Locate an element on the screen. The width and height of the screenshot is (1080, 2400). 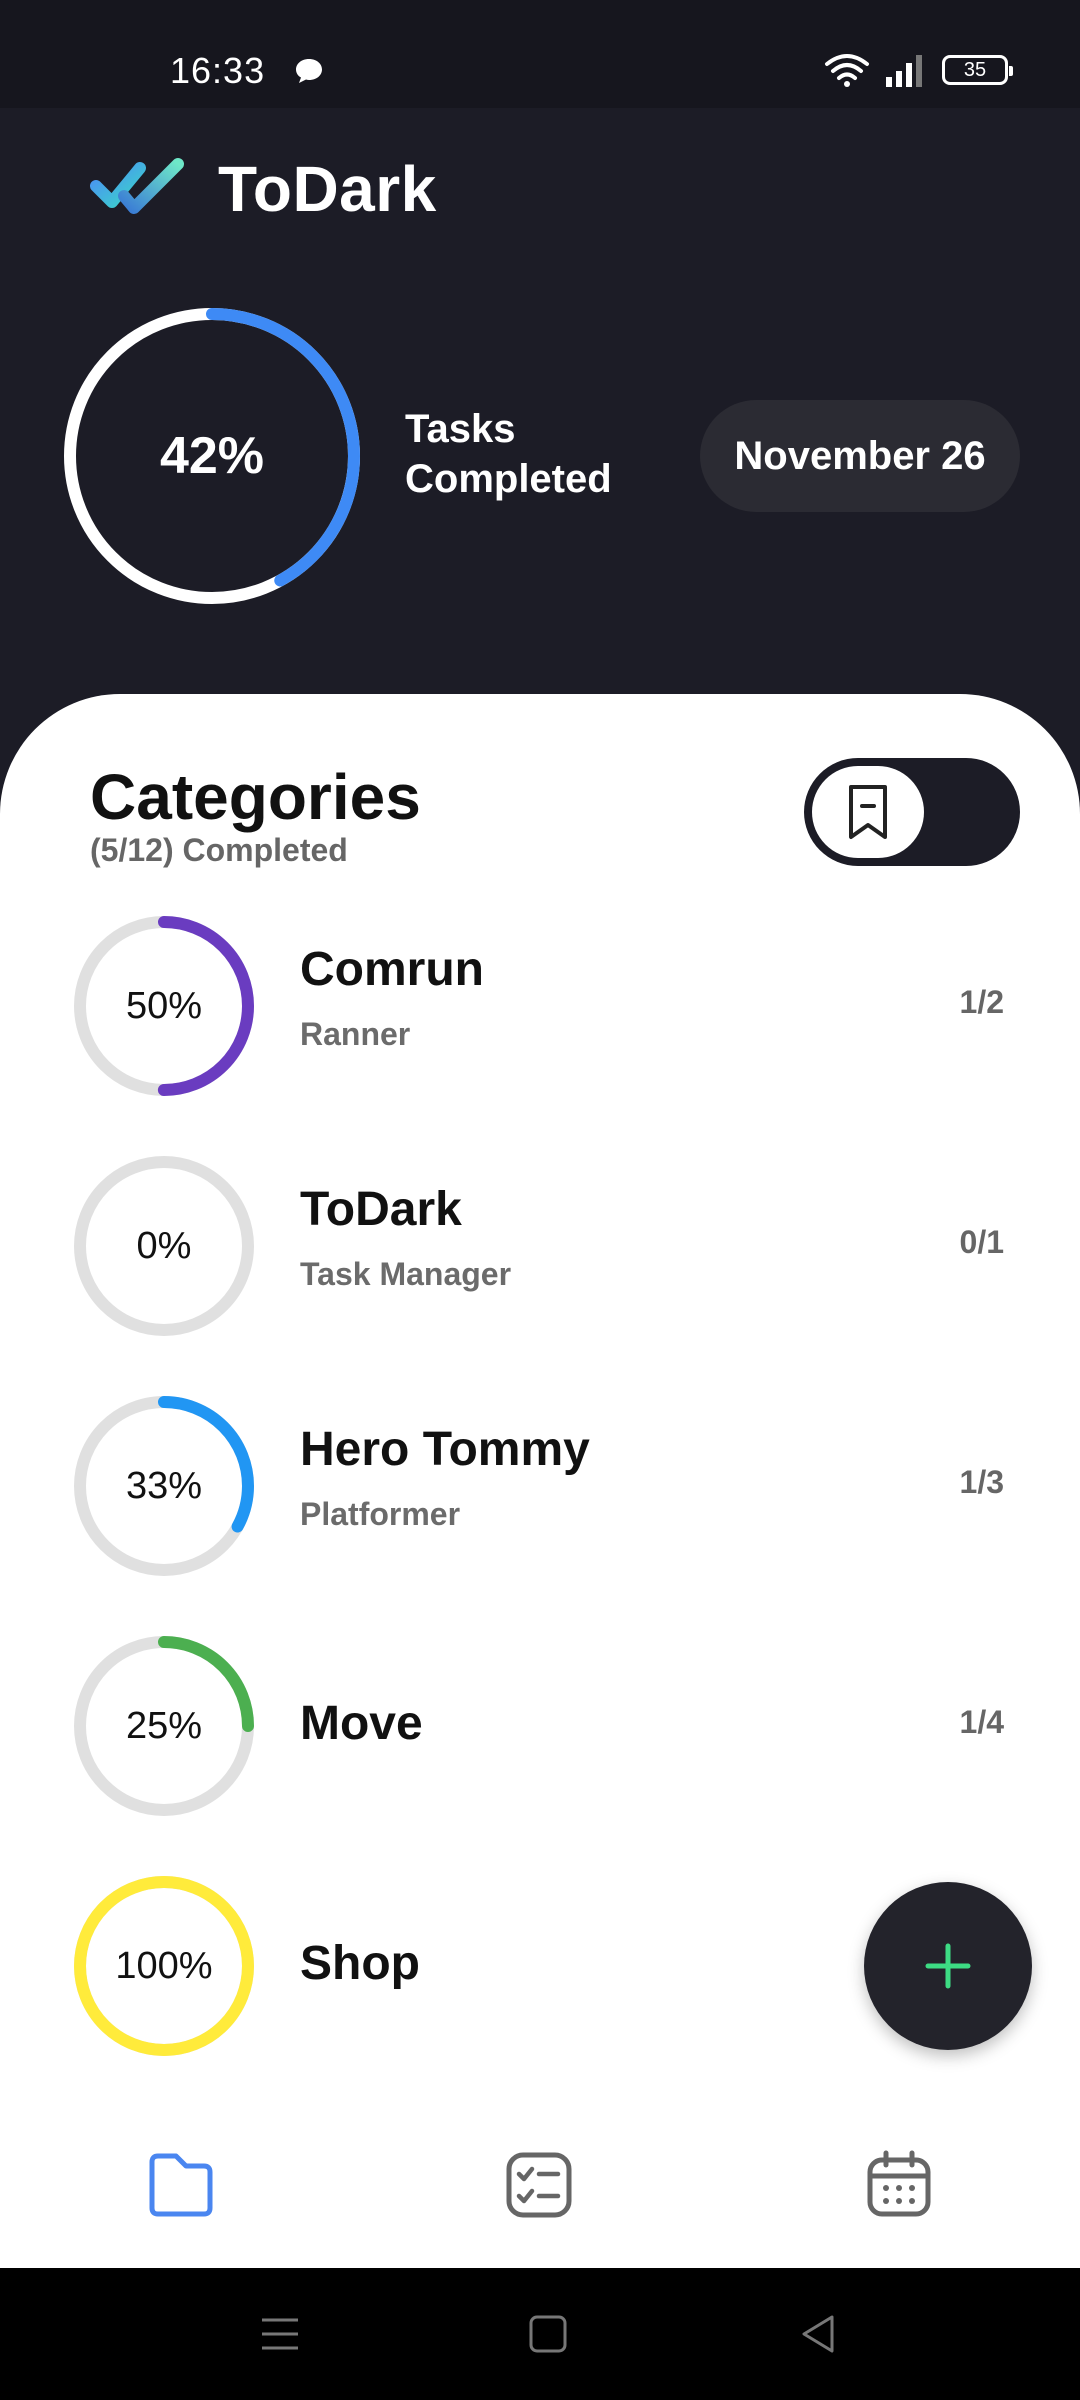
categories-subtitle: (5/12) Completed is located at coordinates (219, 850).